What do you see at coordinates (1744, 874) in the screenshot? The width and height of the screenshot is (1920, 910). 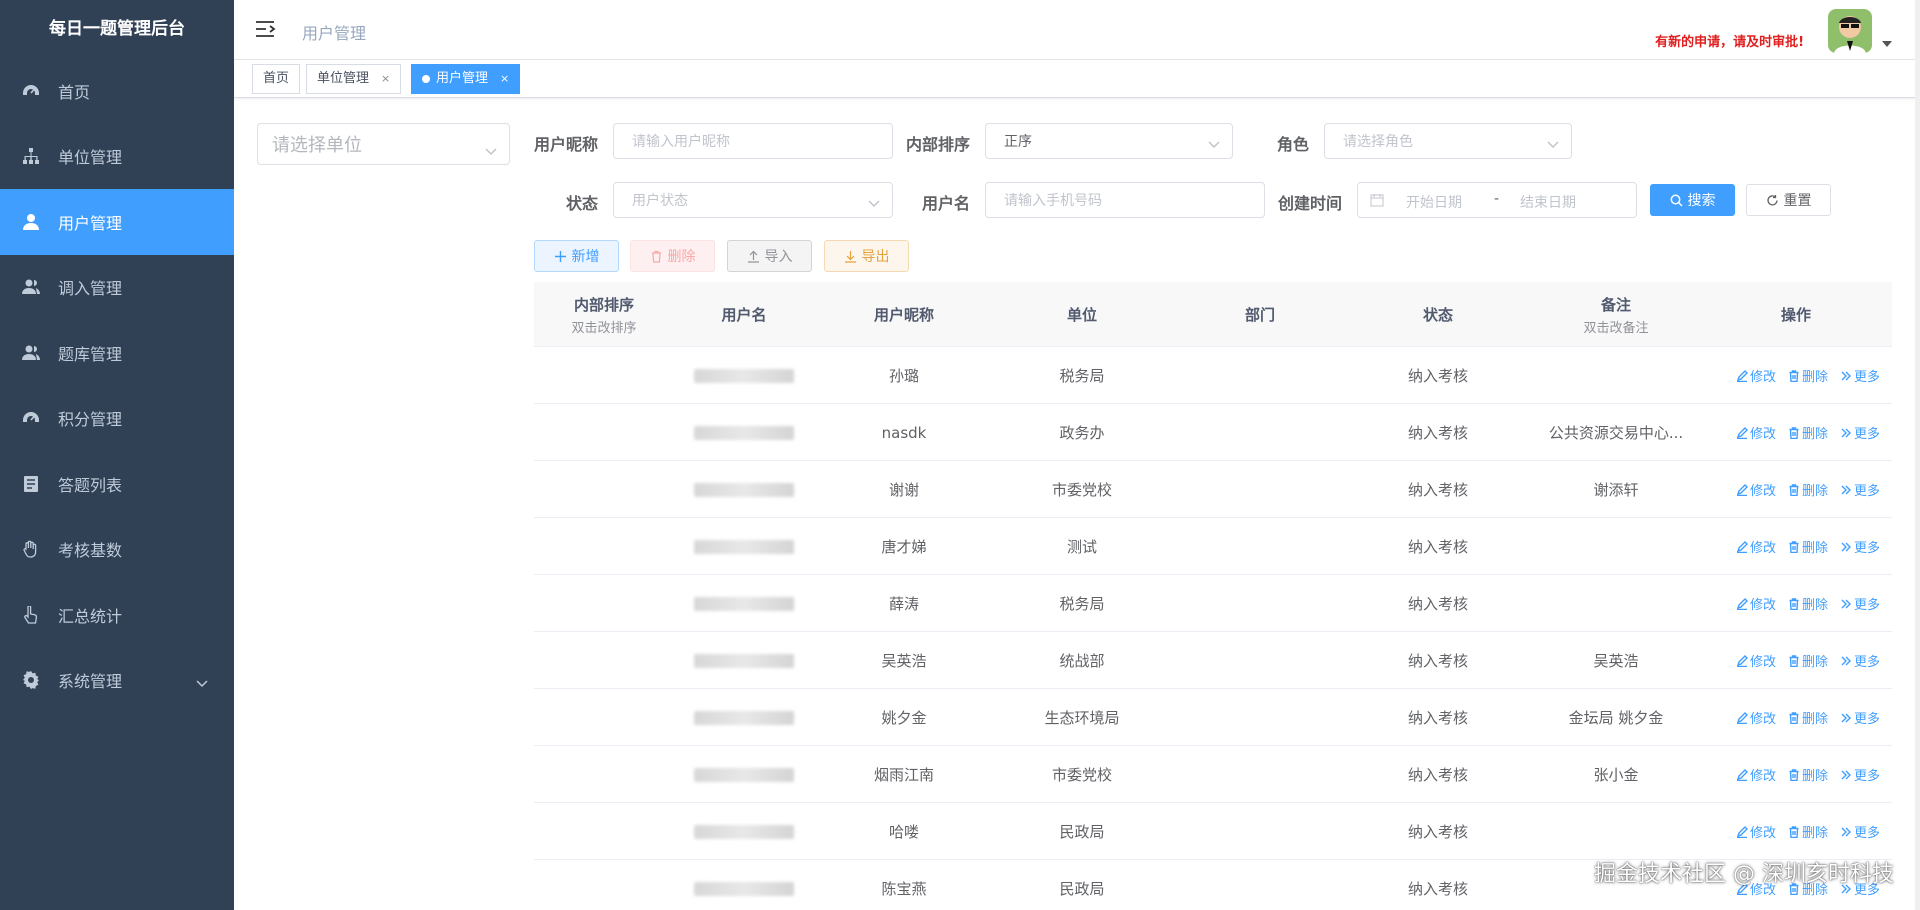 I see `watermark: 掘金技术社区 @ 深圳亥时科技` at bounding box center [1744, 874].